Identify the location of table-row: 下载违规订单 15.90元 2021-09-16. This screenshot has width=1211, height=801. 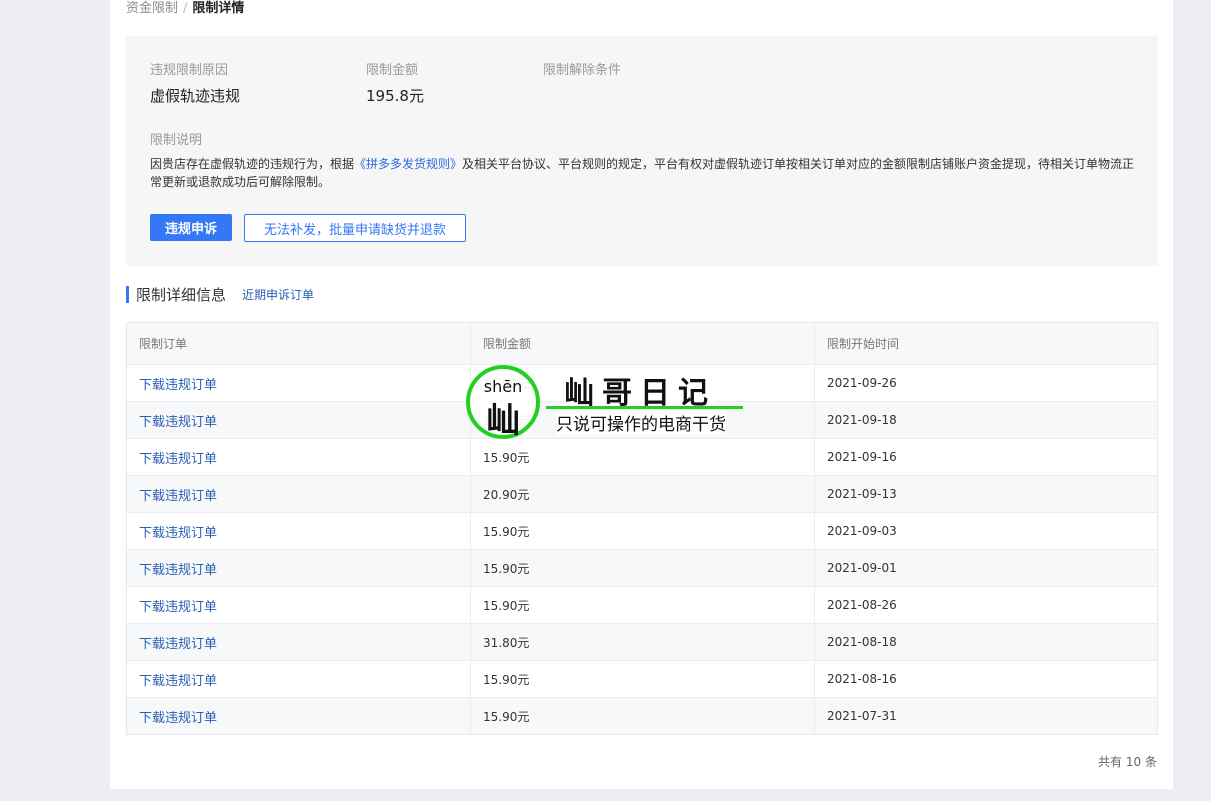
(642, 456).